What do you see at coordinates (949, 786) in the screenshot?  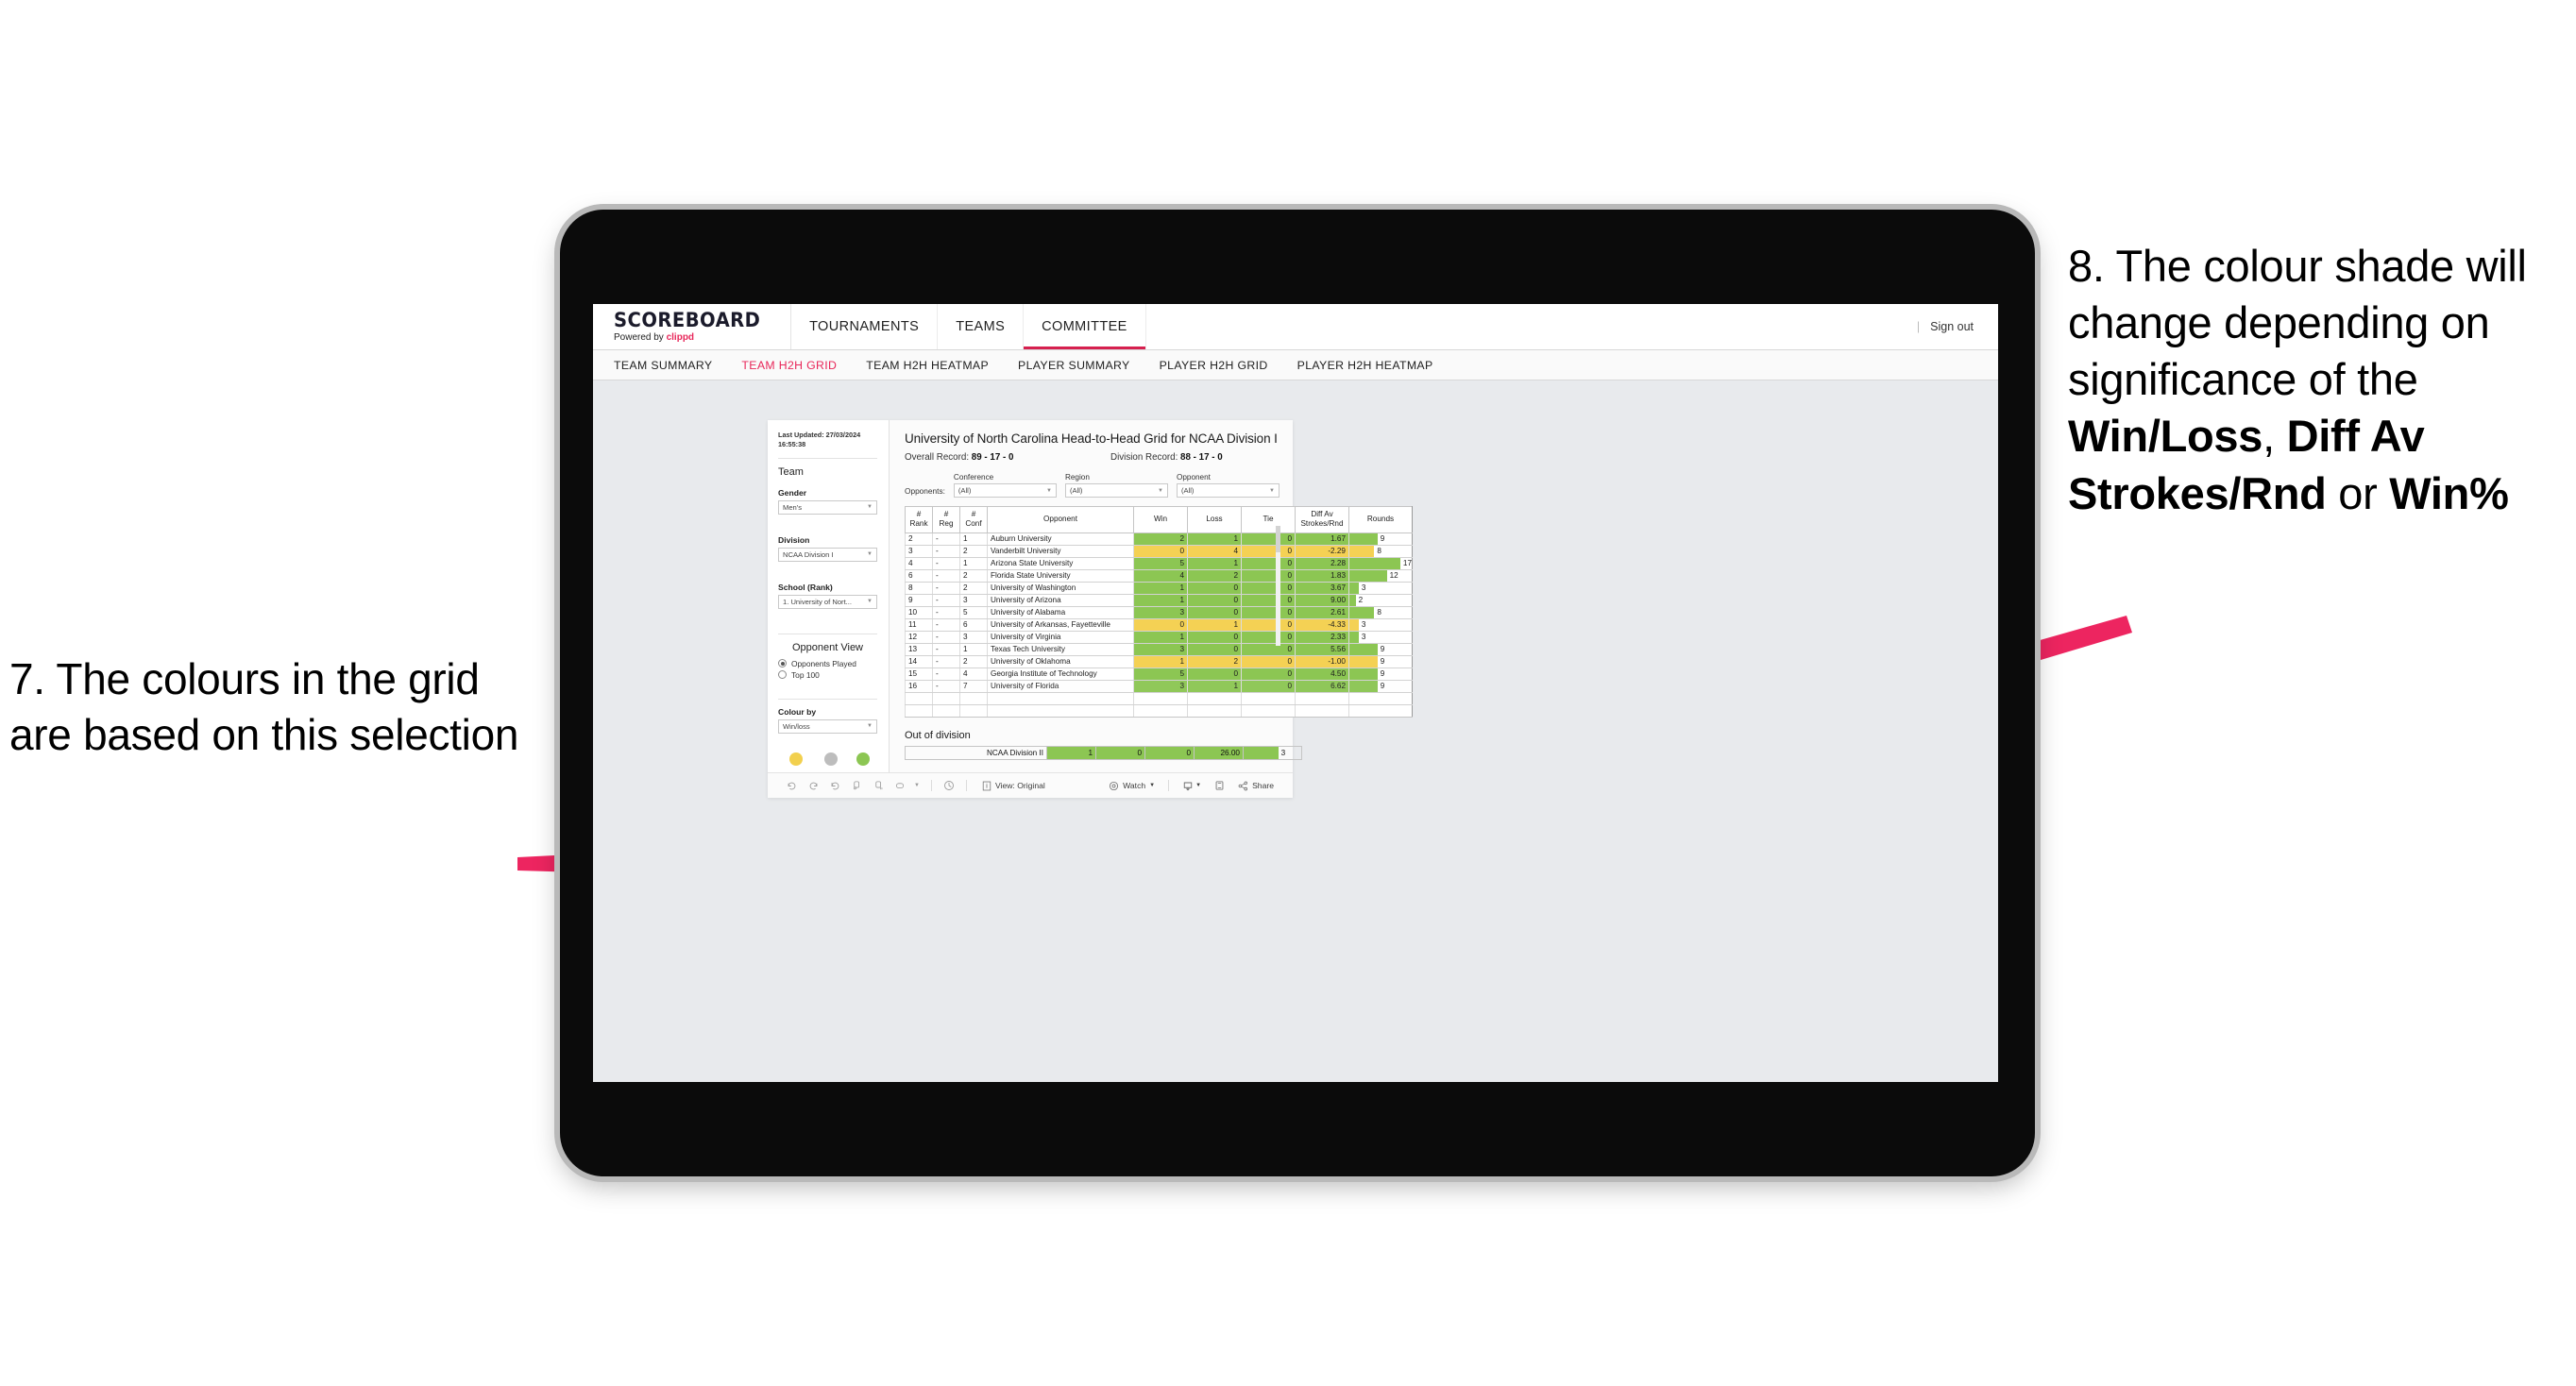 I see `pause-autoupdate-icon` at bounding box center [949, 786].